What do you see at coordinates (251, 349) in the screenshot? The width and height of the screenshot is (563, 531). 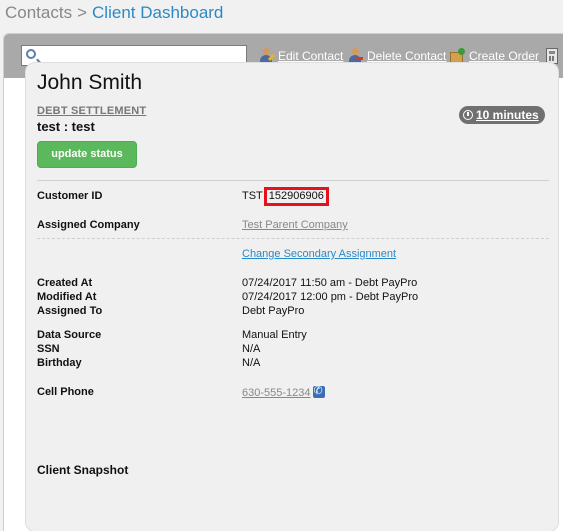 I see `ssn-value: N/A` at bounding box center [251, 349].